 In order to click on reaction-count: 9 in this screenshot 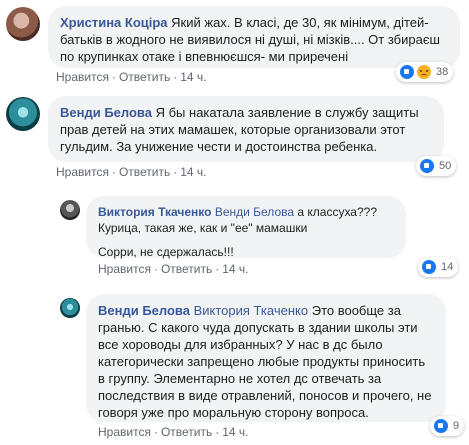, I will do `click(456, 426)`.